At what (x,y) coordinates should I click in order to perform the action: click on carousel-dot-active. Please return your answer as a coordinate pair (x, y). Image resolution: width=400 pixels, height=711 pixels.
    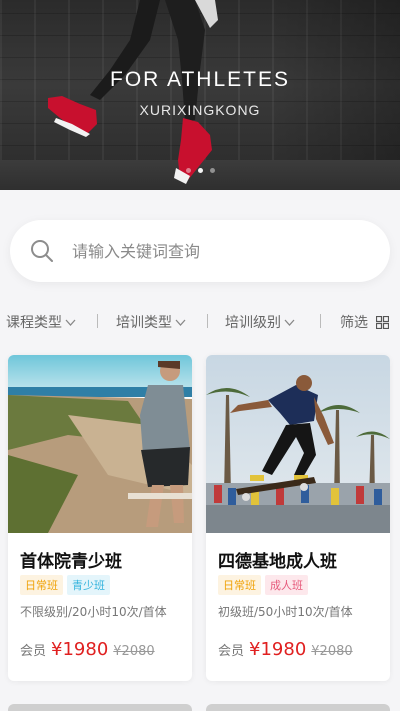
    Looking at the image, I should click on (200, 170).